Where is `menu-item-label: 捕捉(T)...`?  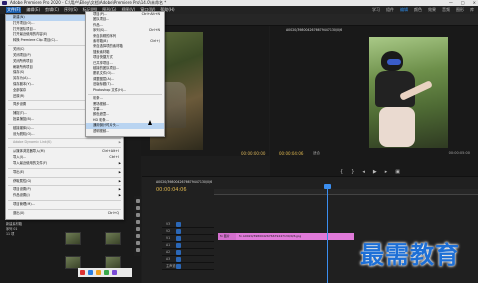 menu-item-label: 捕捉(T)... is located at coordinates (20, 113).